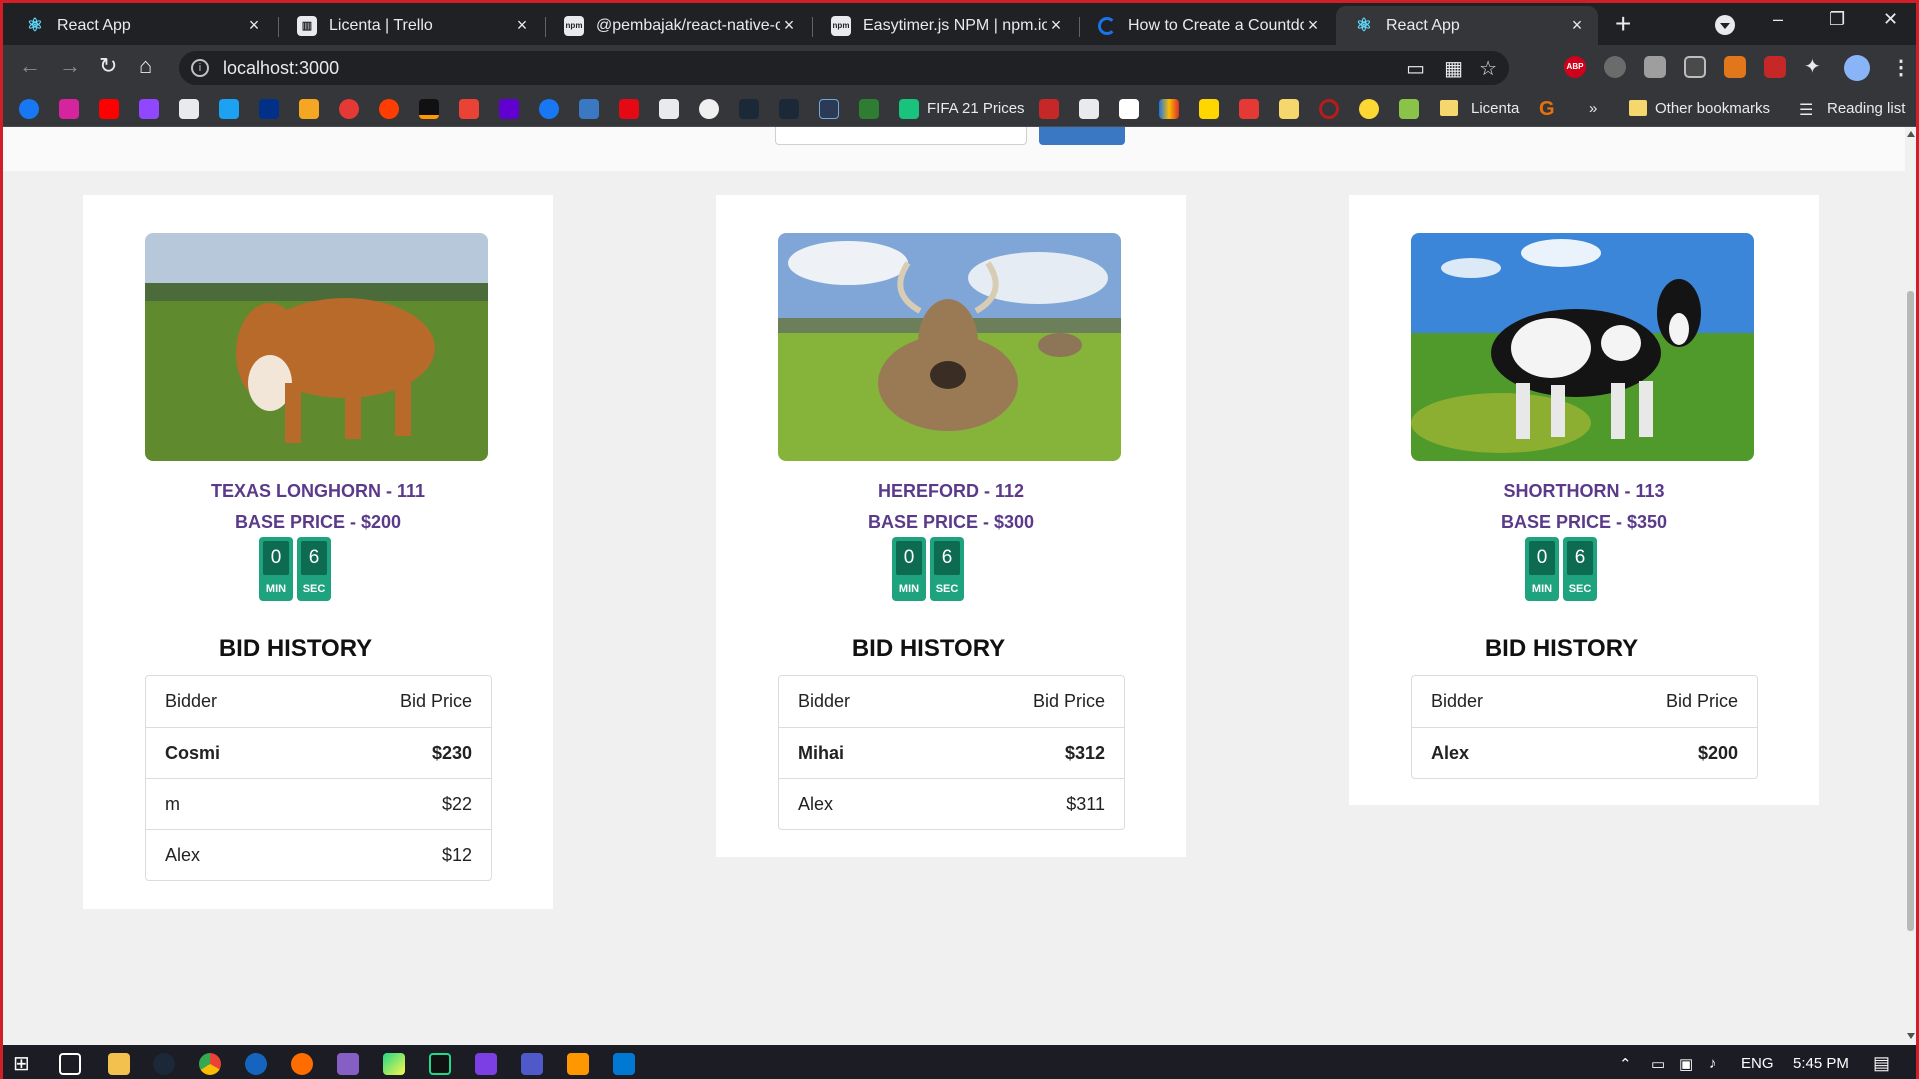  Describe the element at coordinates (1857, 68) in the screenshot. I see `avatar` at that location.